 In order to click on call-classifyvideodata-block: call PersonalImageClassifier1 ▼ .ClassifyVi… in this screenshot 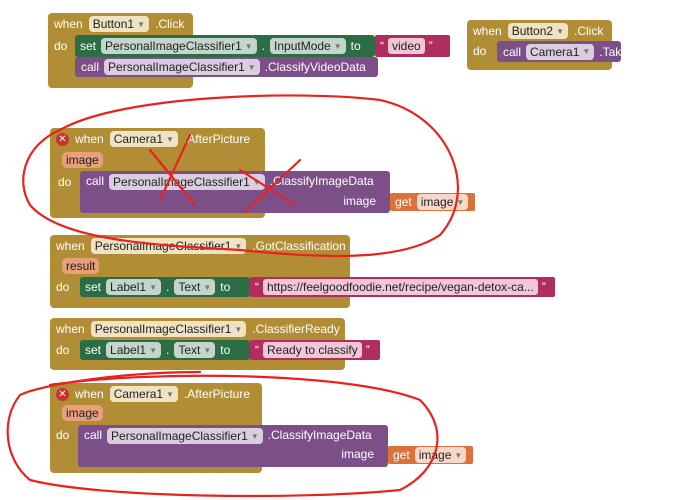, I will do `click(226, 67)`.